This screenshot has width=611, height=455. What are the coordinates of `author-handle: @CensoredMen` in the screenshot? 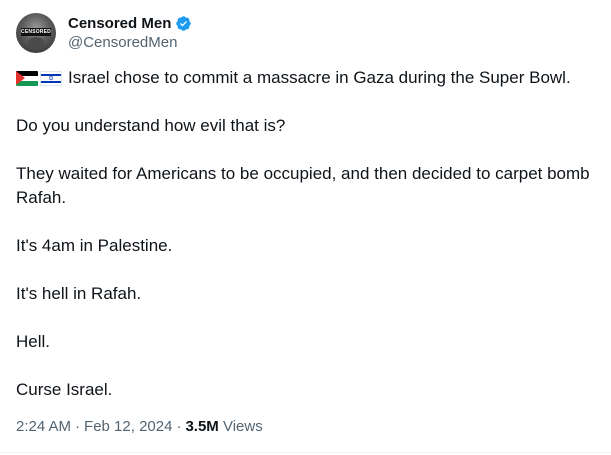 It's located at (130, 43).